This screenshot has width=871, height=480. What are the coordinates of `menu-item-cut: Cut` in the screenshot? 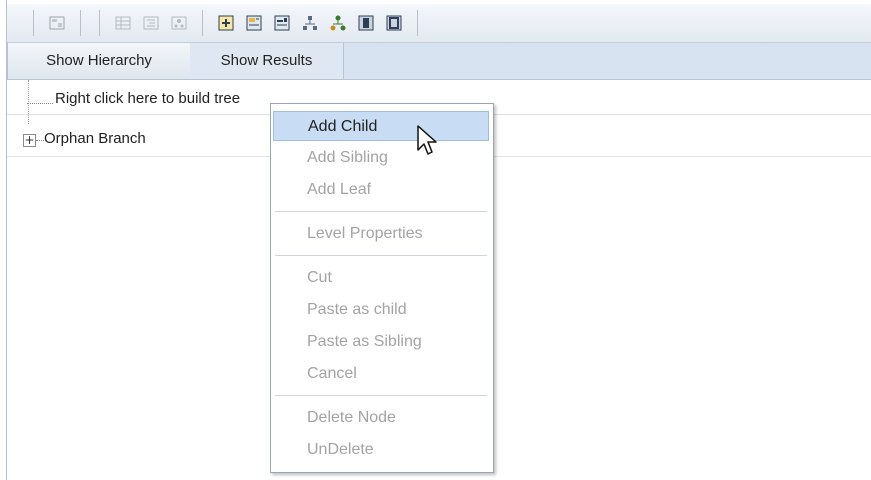 It's located at (381, 278).